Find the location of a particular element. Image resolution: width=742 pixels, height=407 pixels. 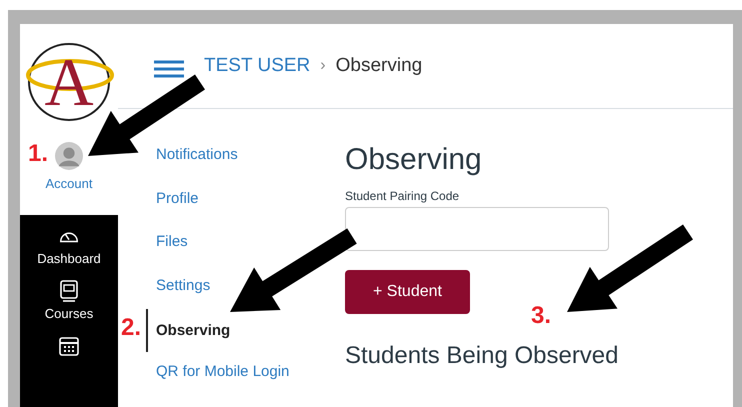

nav-item: Courses is located at coordinates (69, 300).